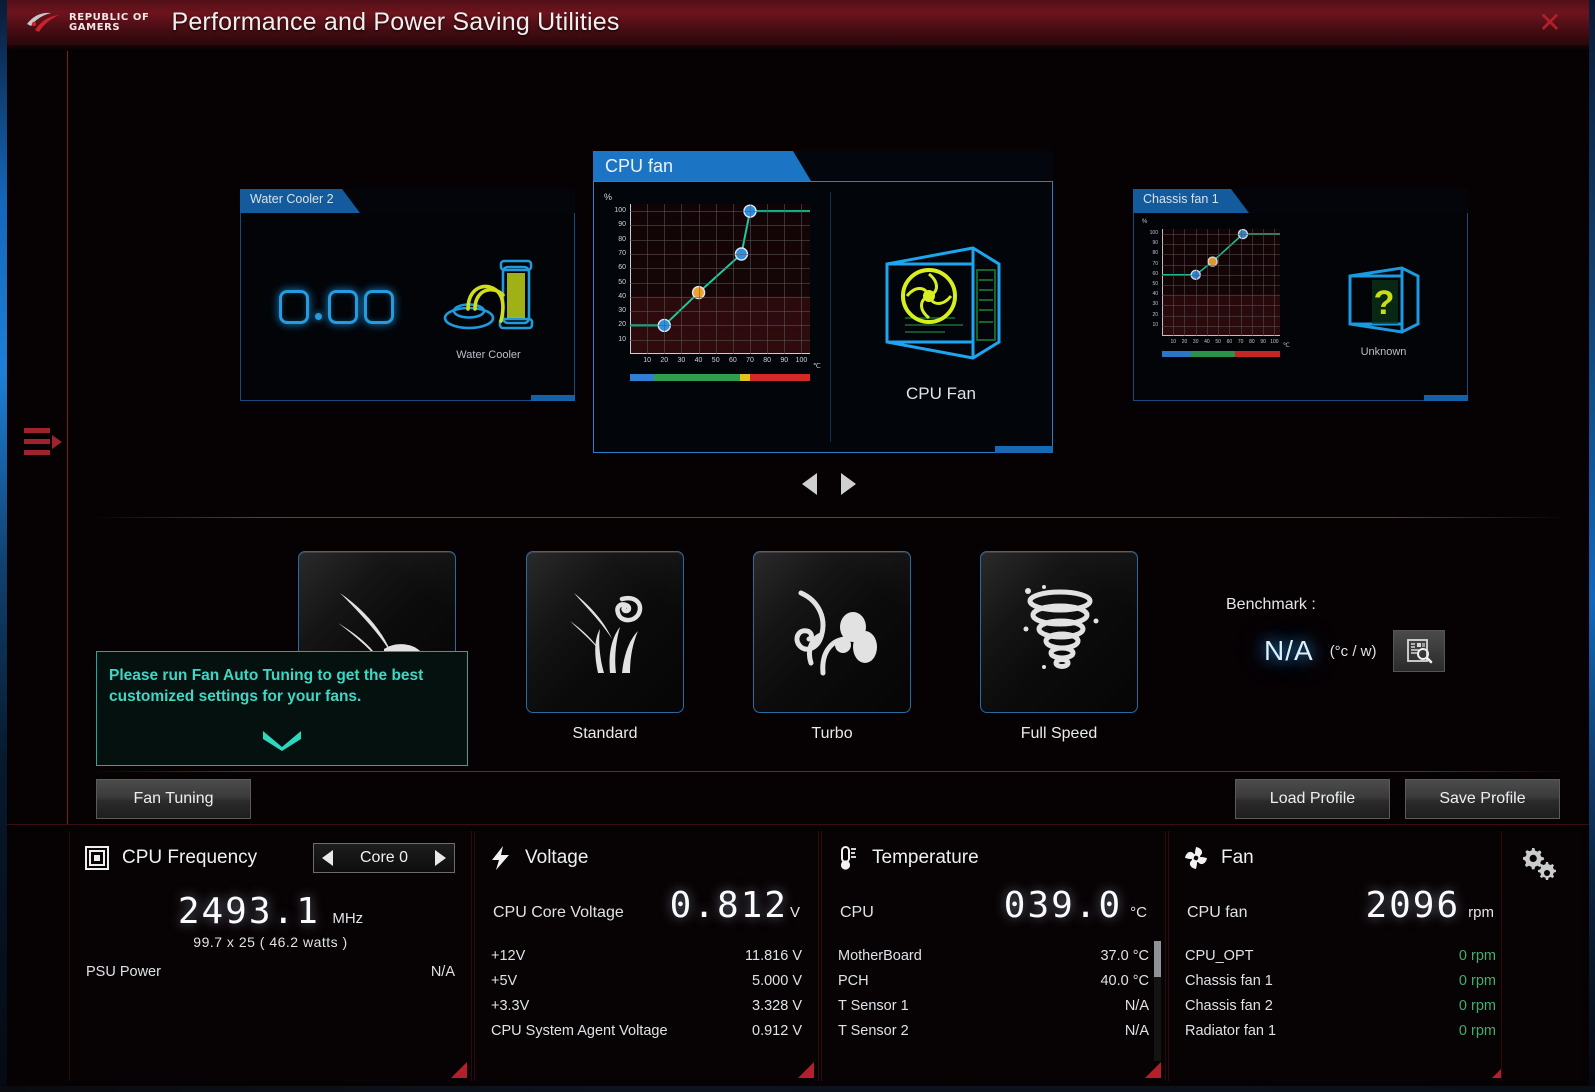  I want to click on monitor-row-label: CPU_OPT, so click(1219, 956).